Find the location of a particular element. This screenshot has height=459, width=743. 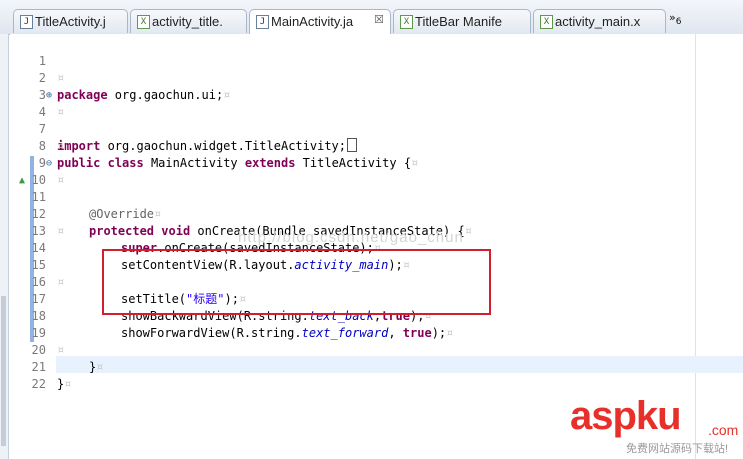

tab-titleactivity: J TitleActivity.j is located at coordinates (70, 21).